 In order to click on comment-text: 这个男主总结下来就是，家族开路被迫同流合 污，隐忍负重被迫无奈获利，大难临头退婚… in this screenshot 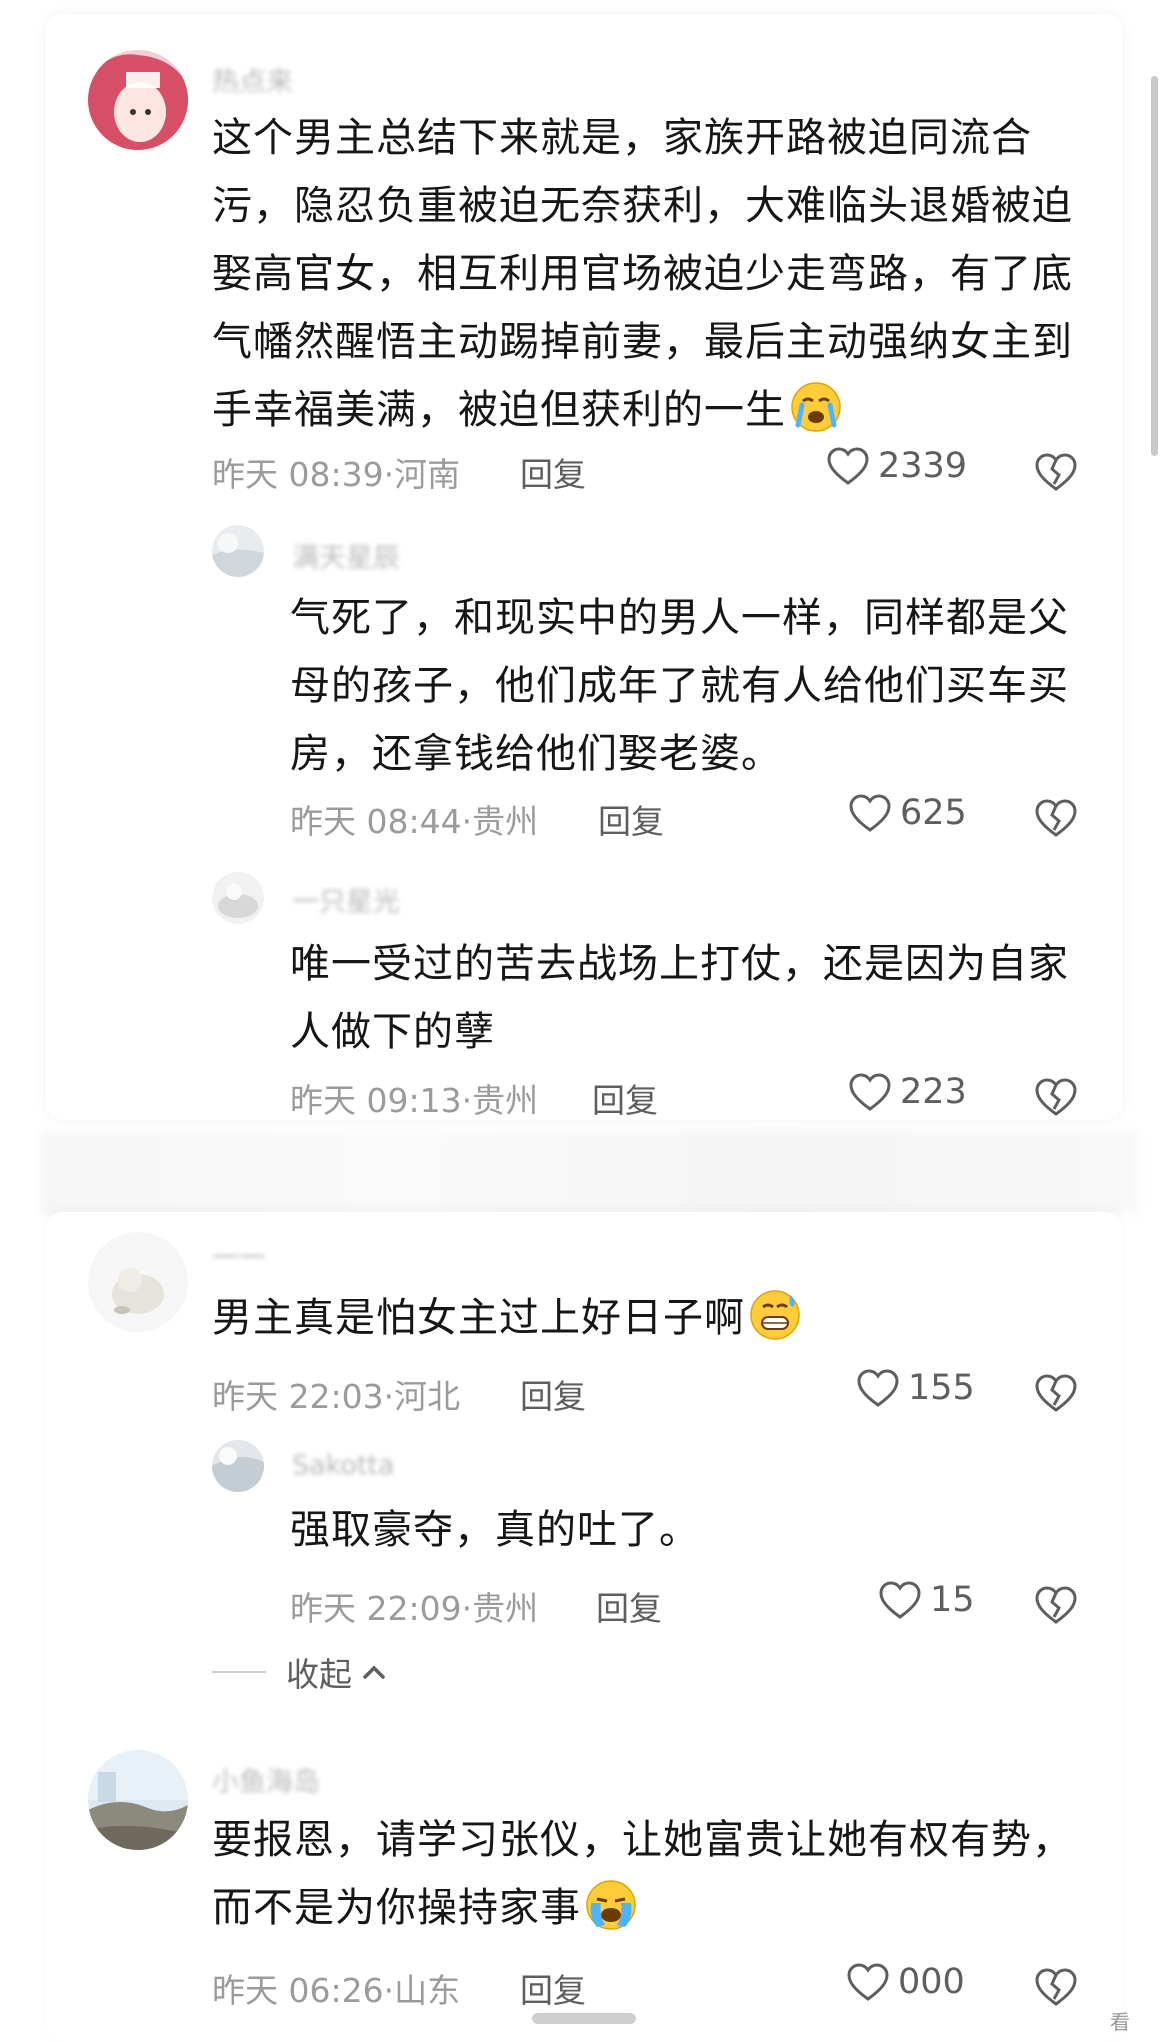, I will do `click(652, 274)`.